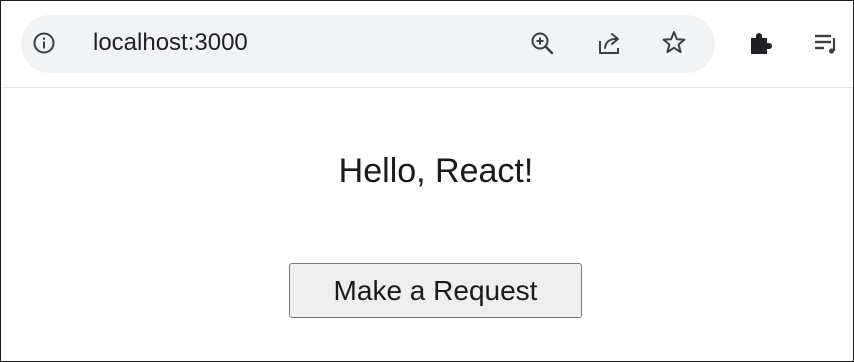 This screenshot has width=854, height=362. I want to click on page-heading: Hello, React!, so click(436, 171).